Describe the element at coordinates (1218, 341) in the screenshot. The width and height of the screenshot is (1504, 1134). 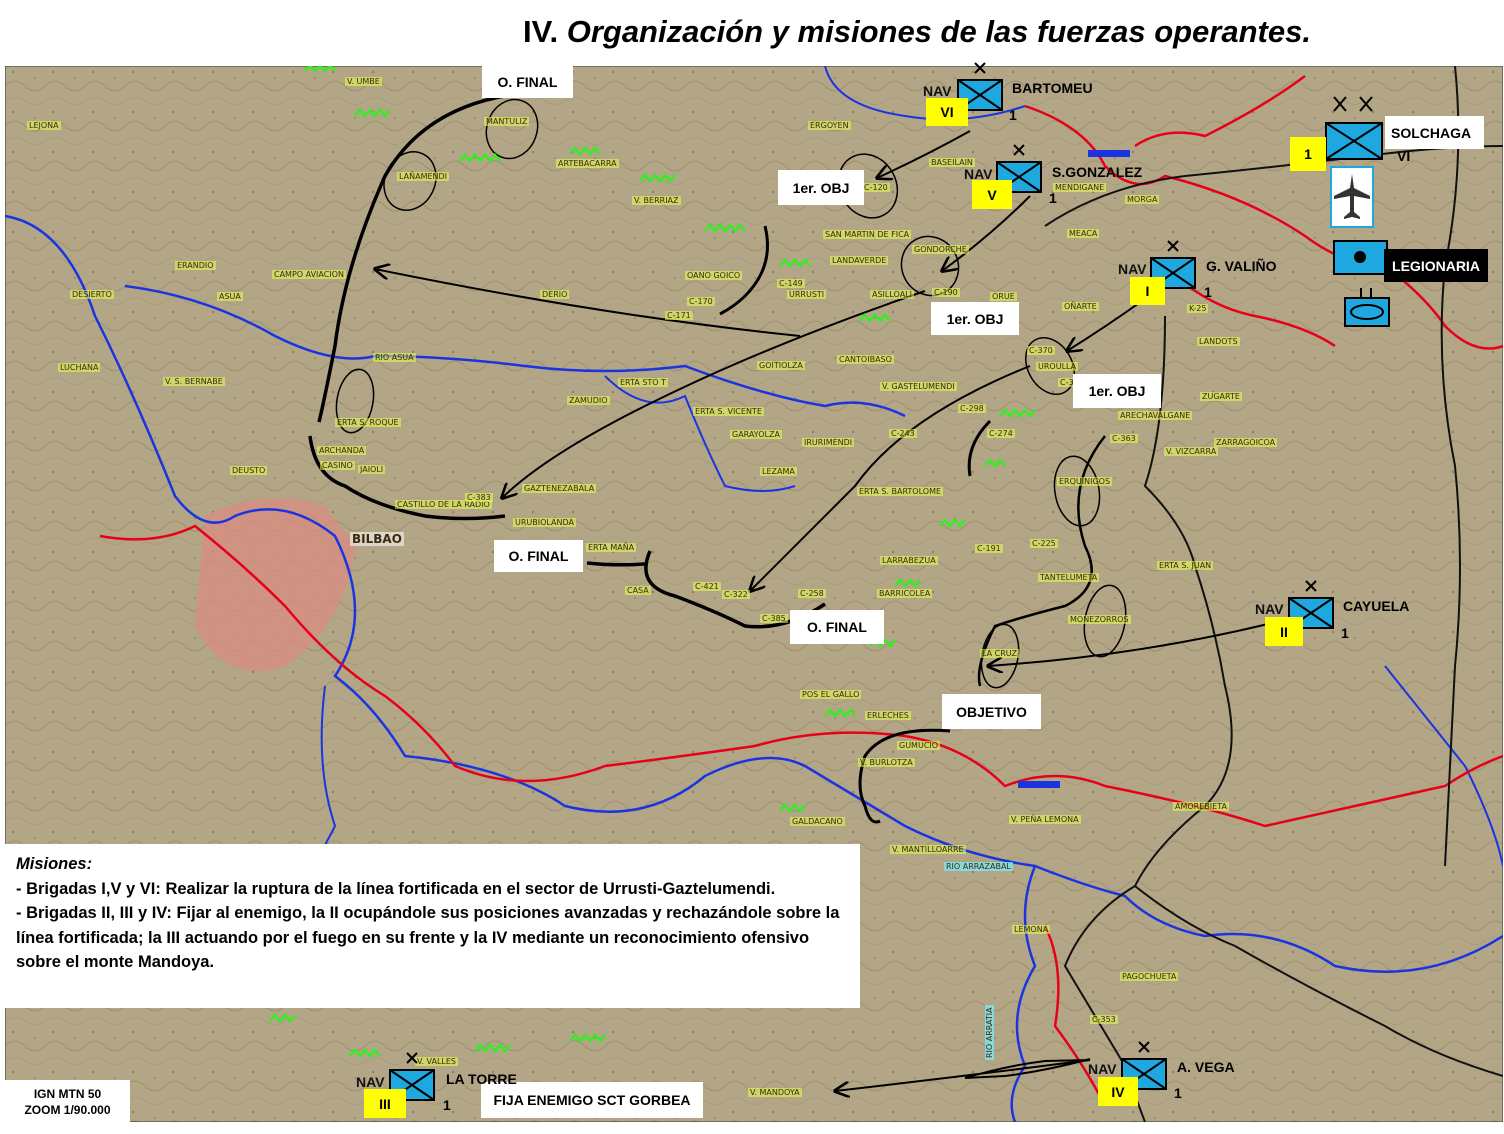
I see `place-label: LANDOTS` at that location.